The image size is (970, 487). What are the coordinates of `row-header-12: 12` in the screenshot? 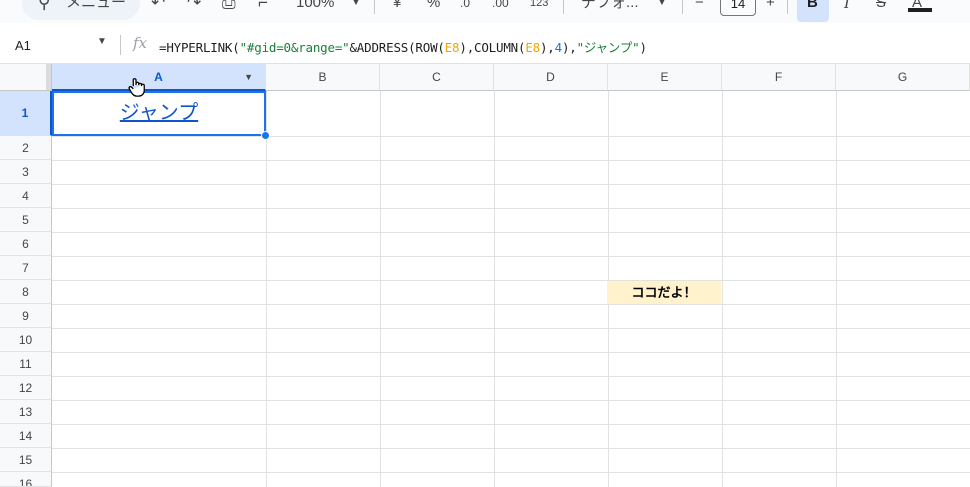 It's located at (26, 388).